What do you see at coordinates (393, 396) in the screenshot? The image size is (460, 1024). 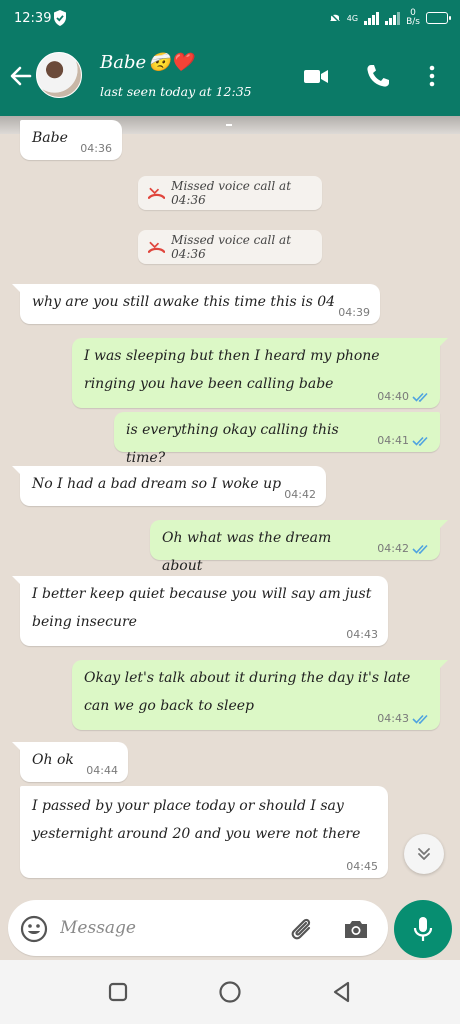 I see `message-time: 04:40` at bounding box center [393, 396].